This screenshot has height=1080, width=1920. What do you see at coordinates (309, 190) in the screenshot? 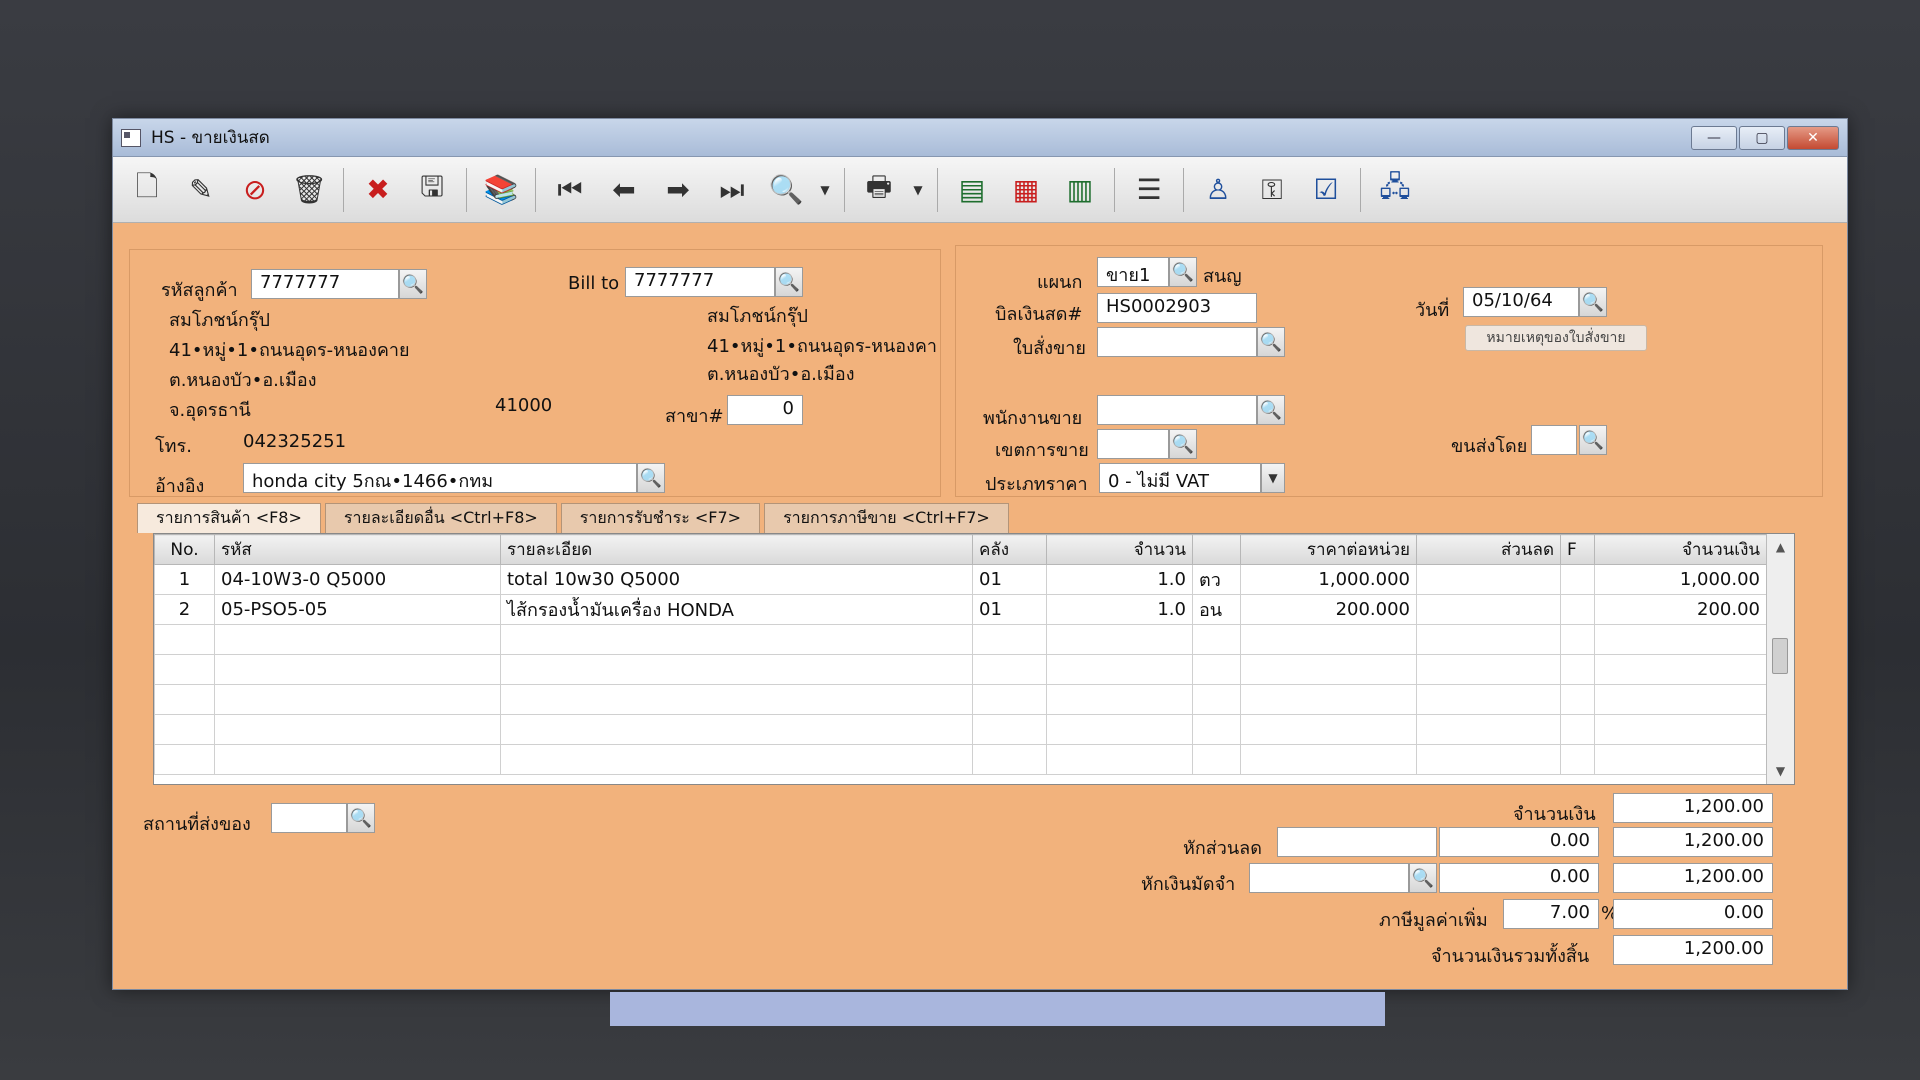
I see `trash-icon: 🗑` at bounding box center [309, 190].